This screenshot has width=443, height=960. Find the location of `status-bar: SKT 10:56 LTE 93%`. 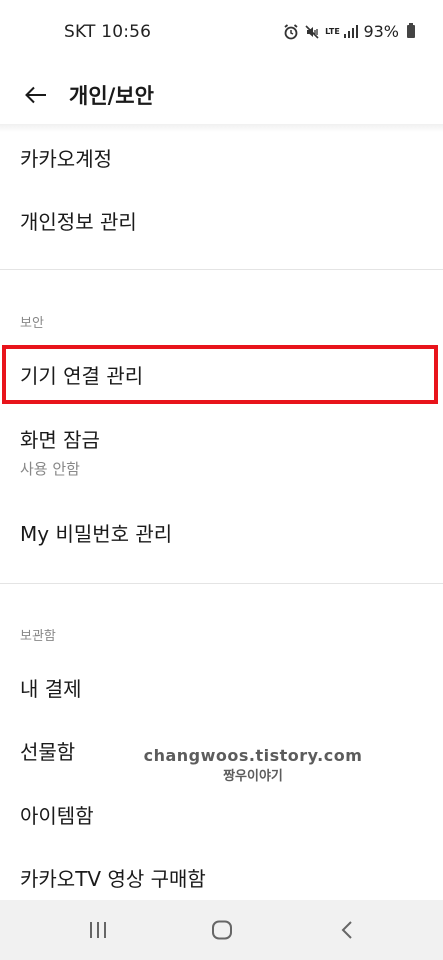

status-bar: SKT 10:56 LTE 93% is located at coordinates (221, 33).